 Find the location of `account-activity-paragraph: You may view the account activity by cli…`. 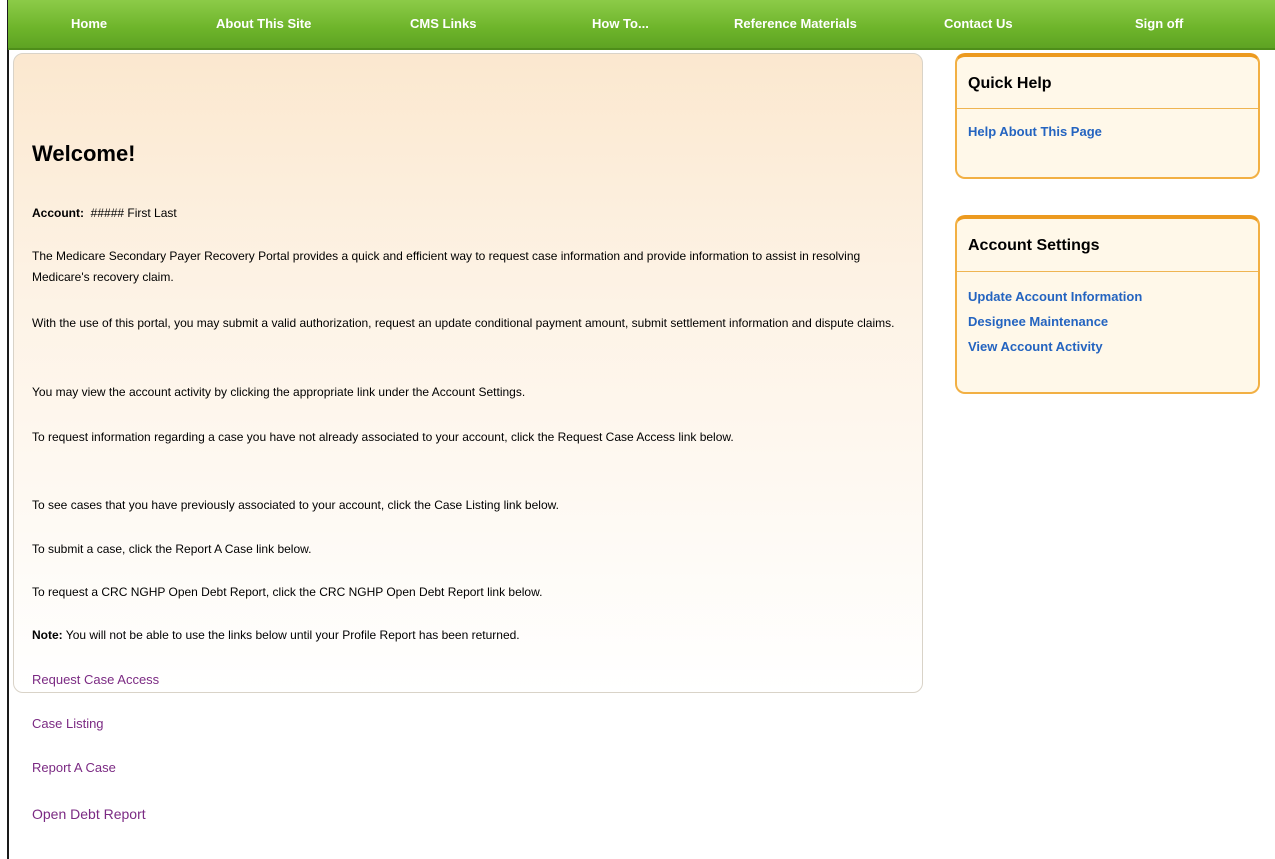

account-activity-paragraph: You may view the account activity by cli… is located at coordinates (279, 392).